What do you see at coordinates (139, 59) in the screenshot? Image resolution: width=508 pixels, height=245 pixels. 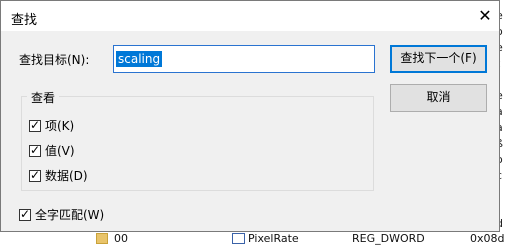 I see `search-input-value: scaling` at bounding box center [139, 59].